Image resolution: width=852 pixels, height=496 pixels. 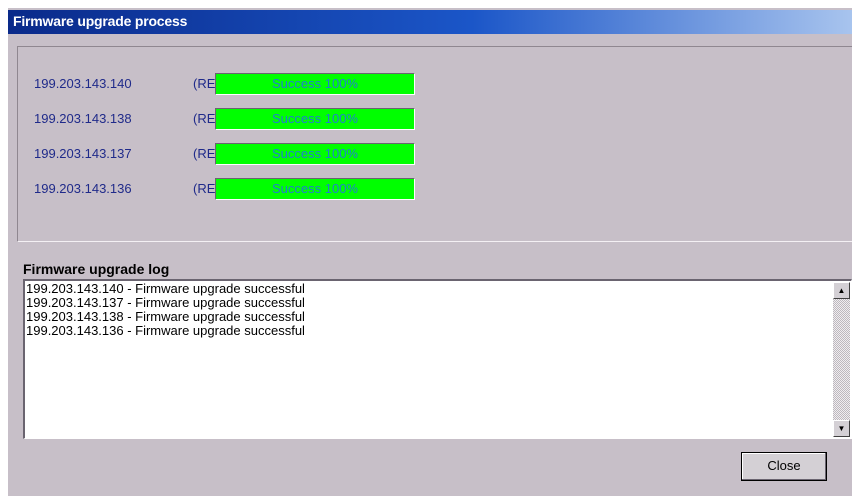 I want to click on scroll-up-arrow-icon: ▲, so click(x=841, y=290).